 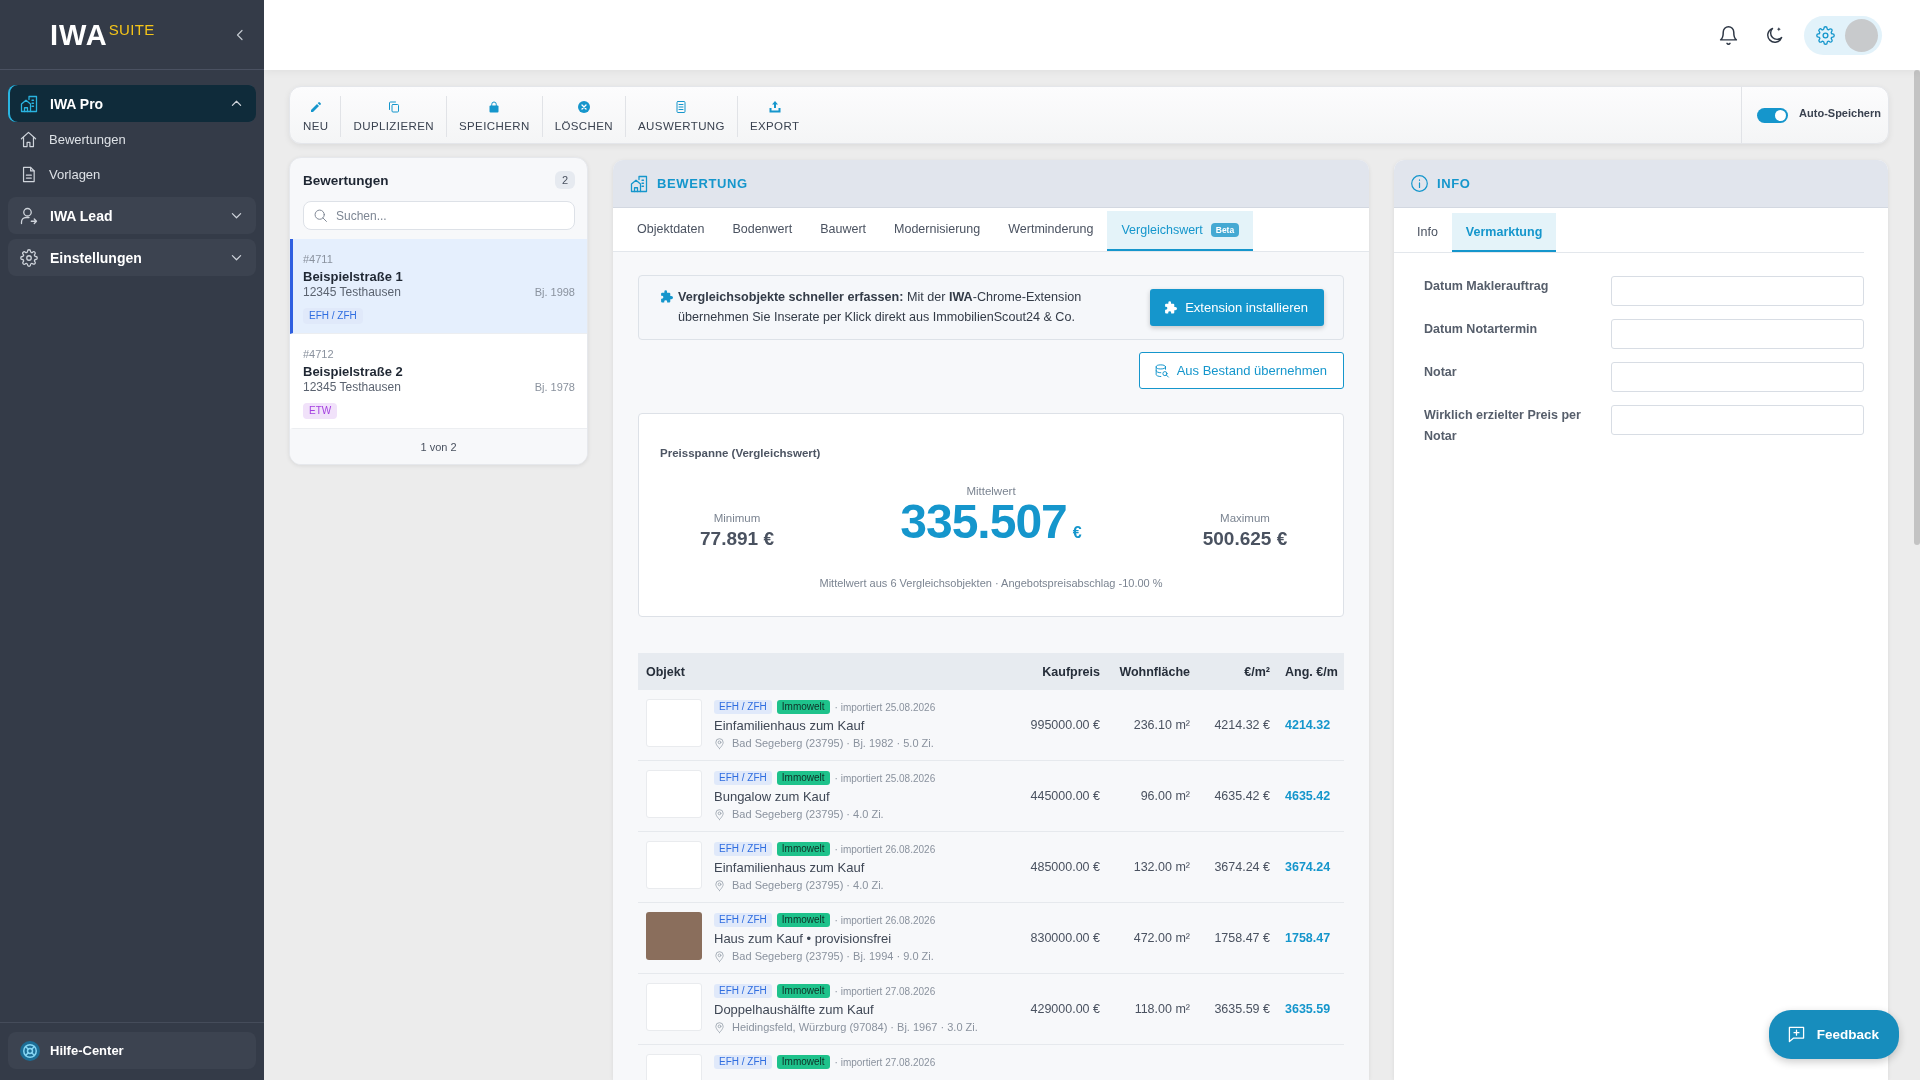 What do you see at coordinates (789, 867) in the screenshot?
I see `listing-title: Einfamilienhaus zum Kauf` at bounding box center [789, 867].